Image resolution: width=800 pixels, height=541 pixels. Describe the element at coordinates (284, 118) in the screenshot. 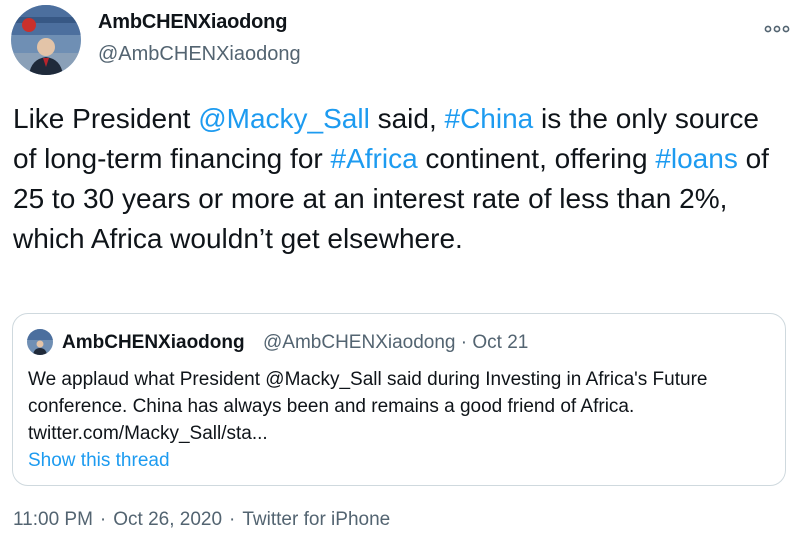

I see `mention-link: @Macky_Sall` at that location.